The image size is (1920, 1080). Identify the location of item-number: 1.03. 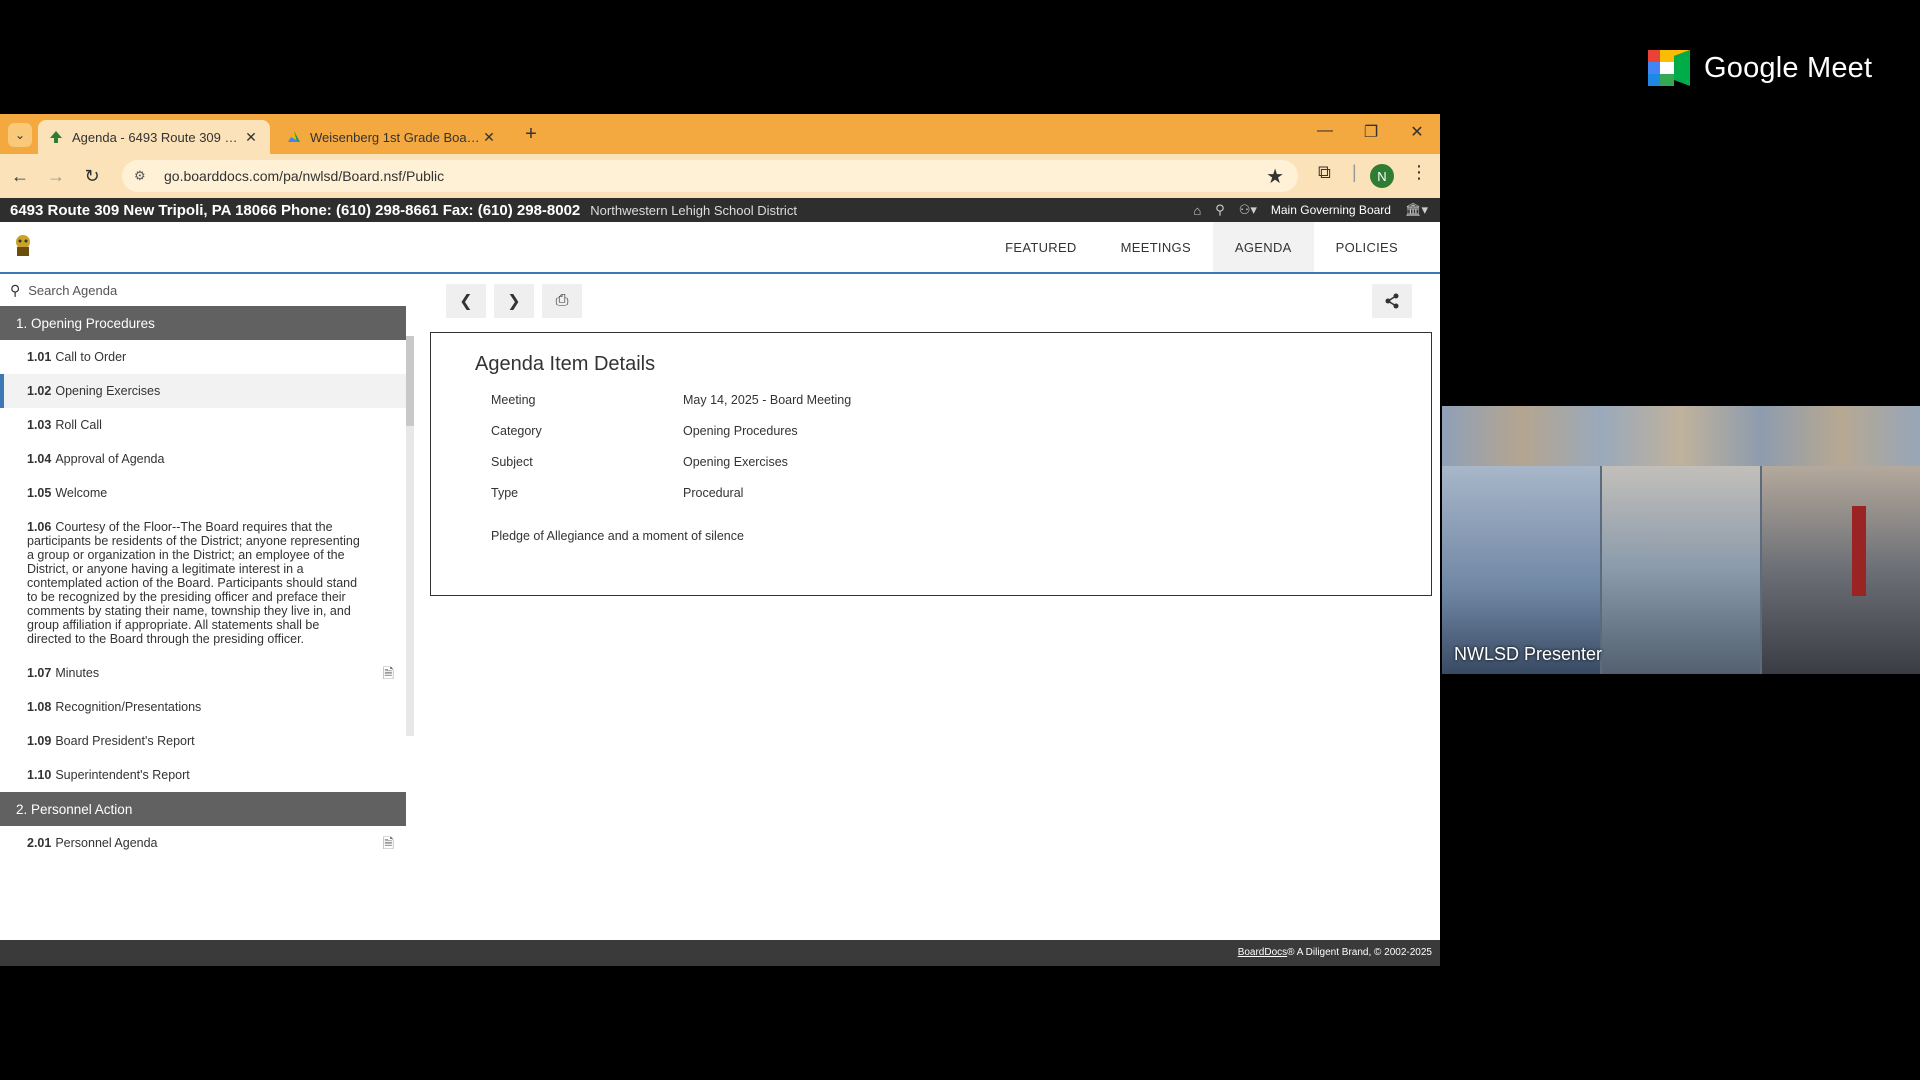
(39, 425).